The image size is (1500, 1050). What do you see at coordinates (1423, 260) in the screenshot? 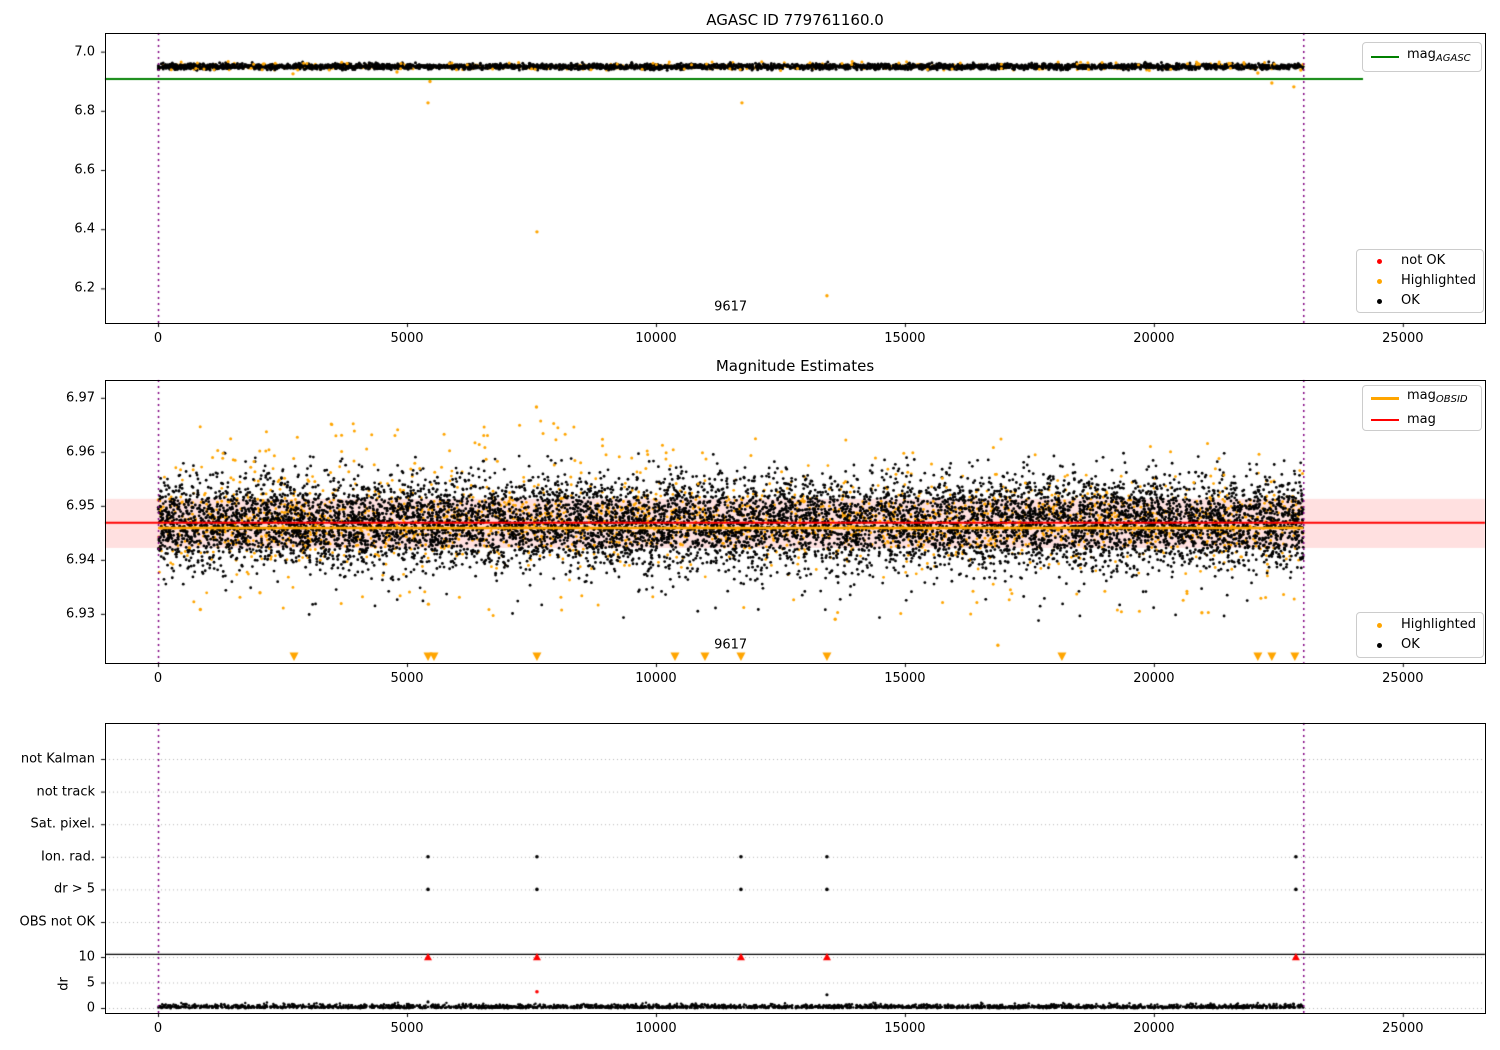
I see `legend-label: not OK` at bounding box center [1423, 260].